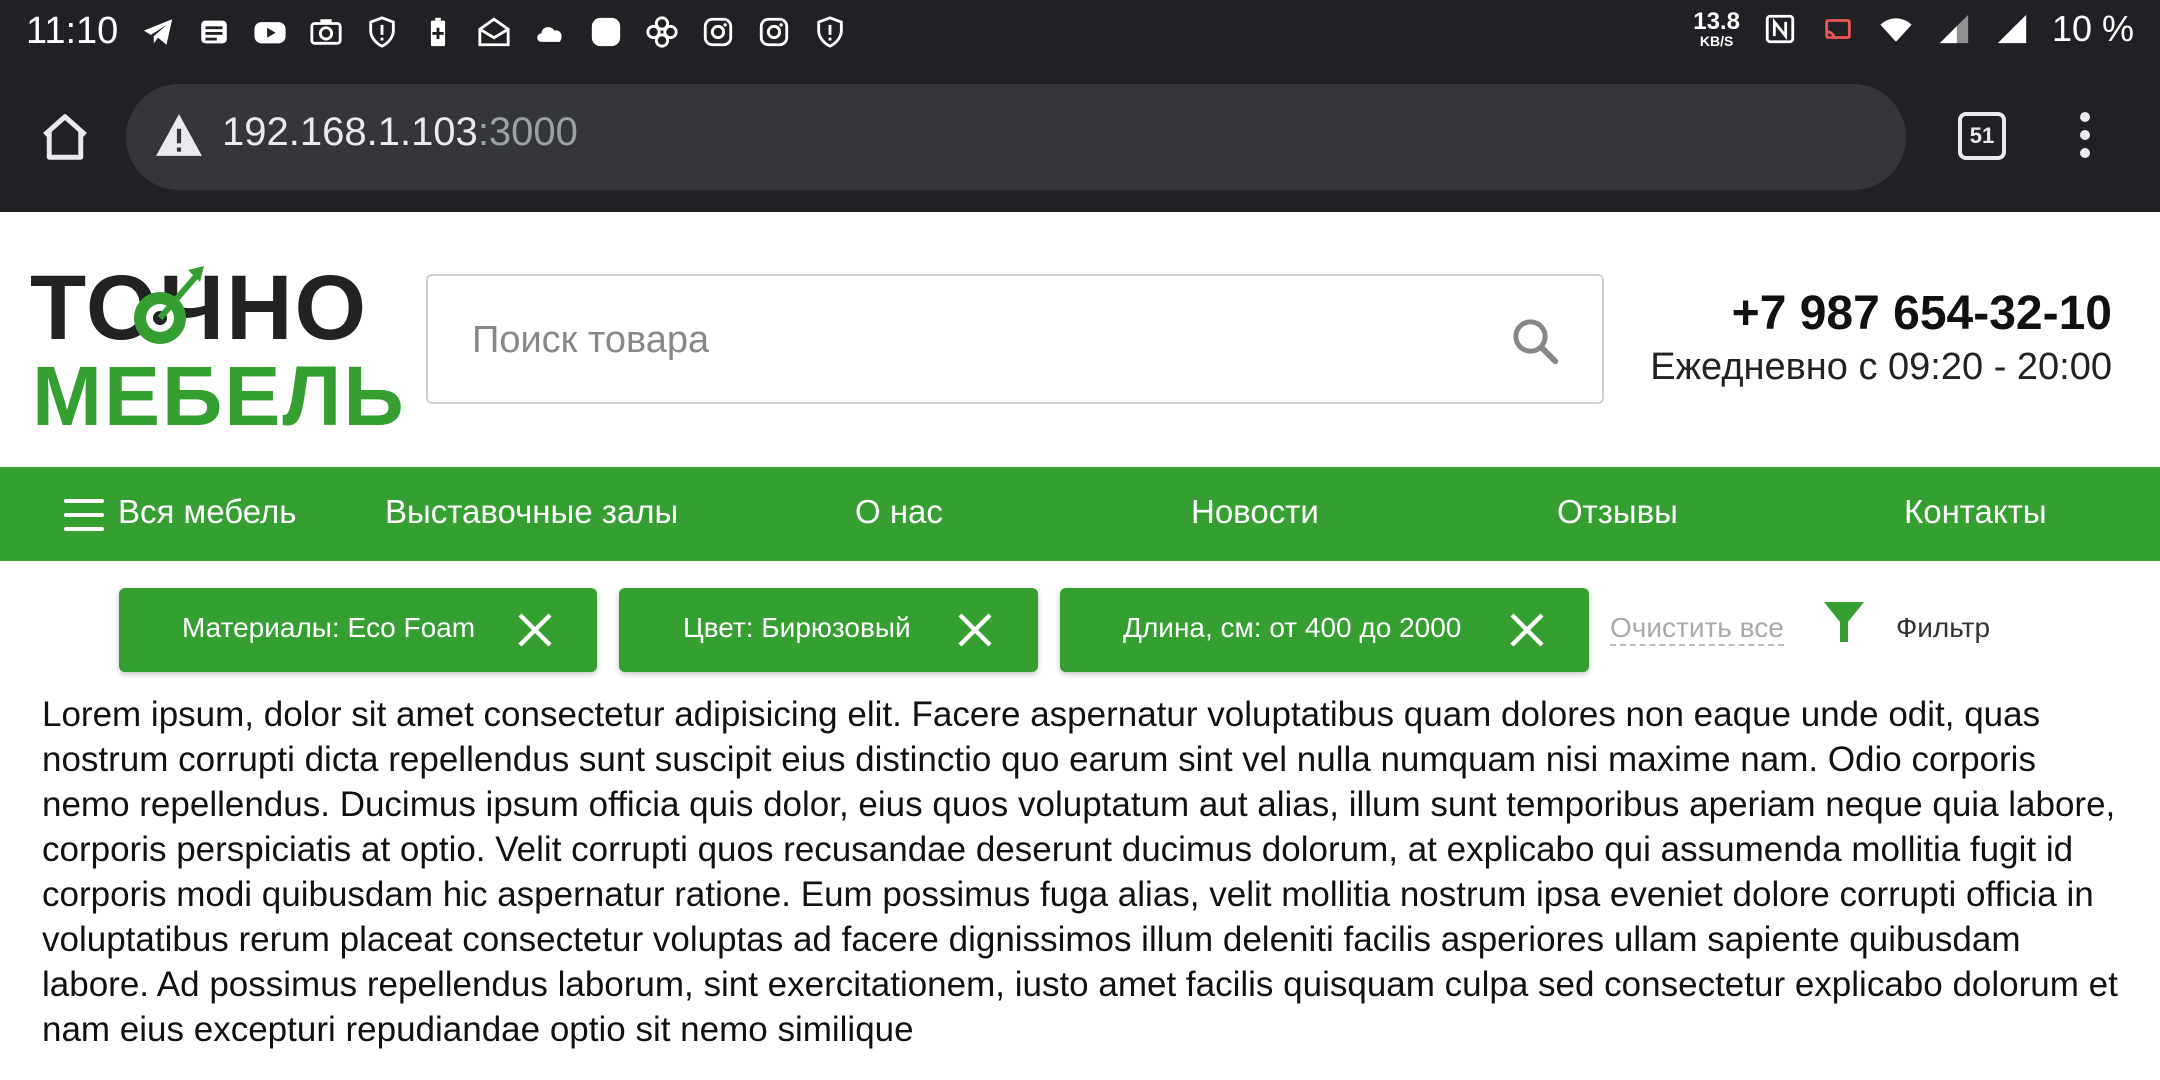  I want to click on network-speed-unit: KB/S, so click(1716, 41).